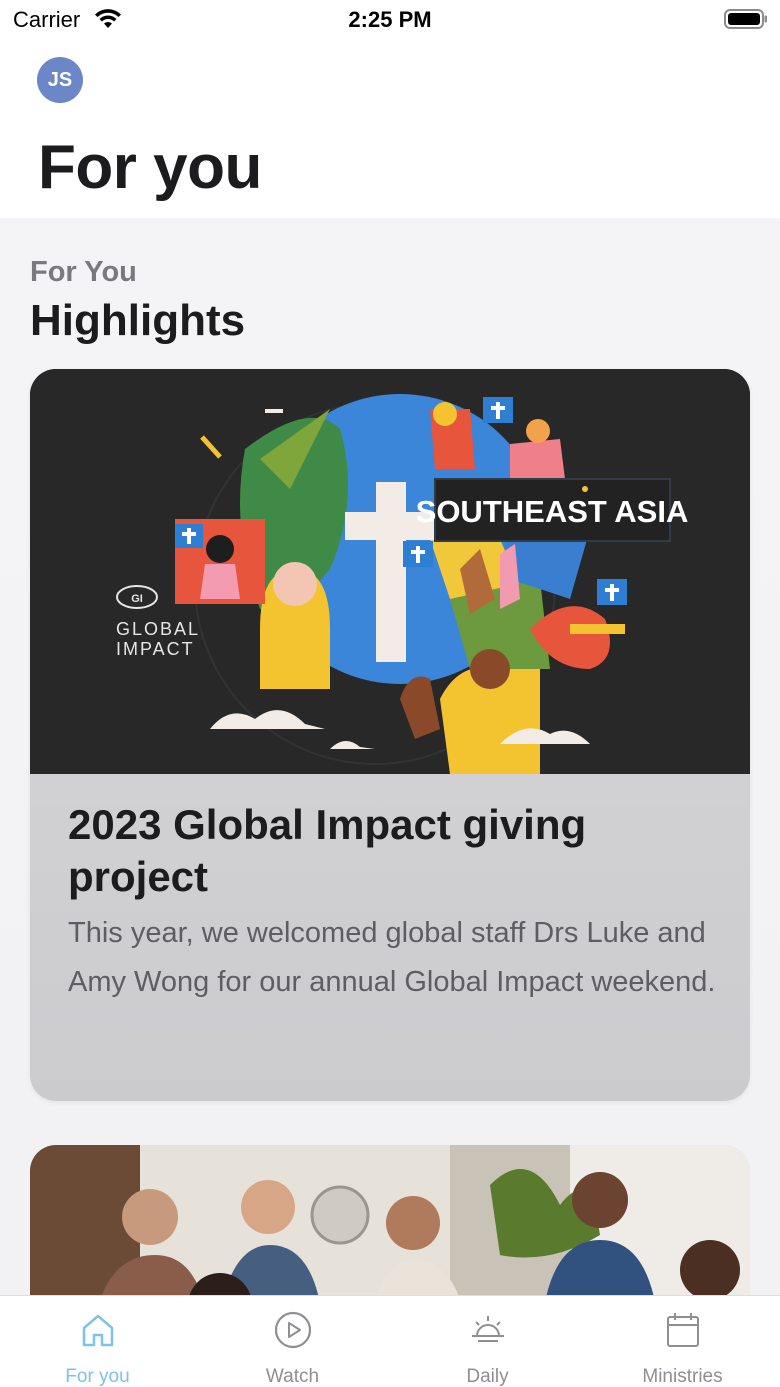  Describe the element at coordinates (682, 1376) in the screenshot. I see `tab-label-ministries: Ministries` at that location.